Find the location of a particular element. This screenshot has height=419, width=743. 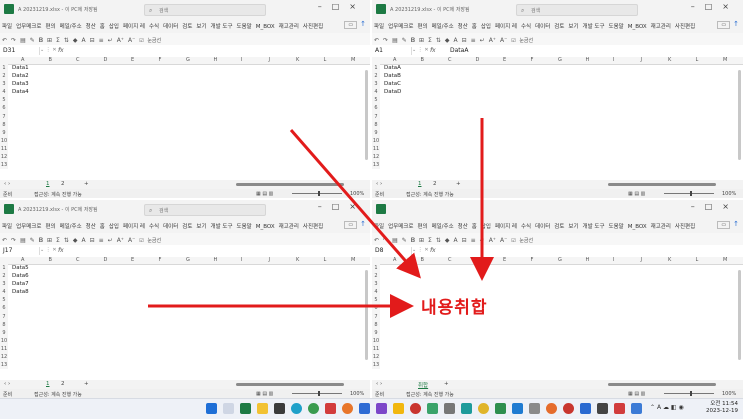

app-icon-gray is located at coordinates (449, 408).